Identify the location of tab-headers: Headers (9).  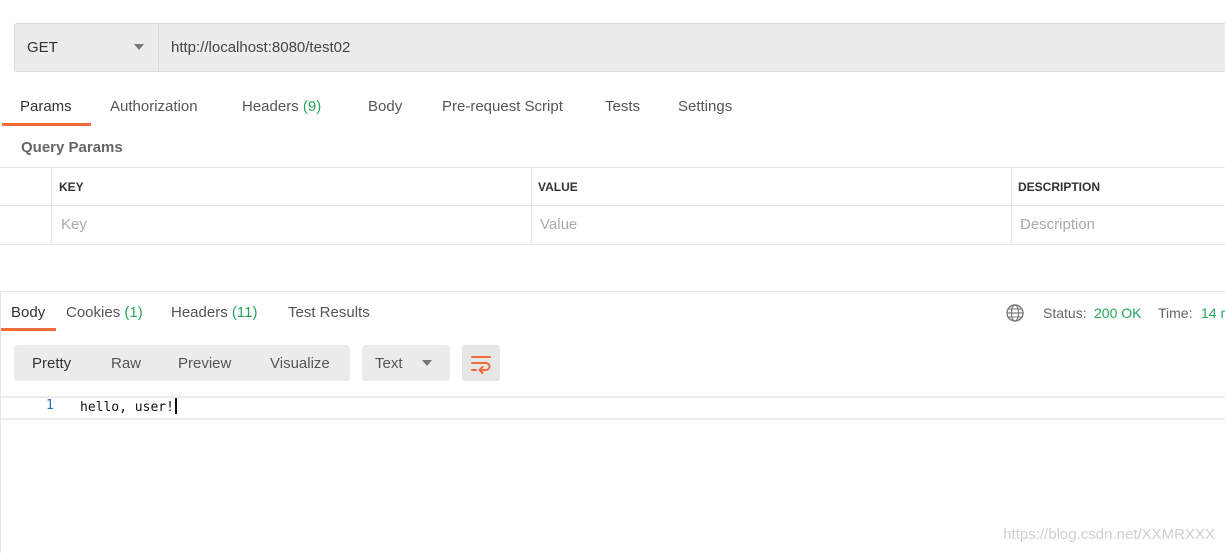
(281, 106).